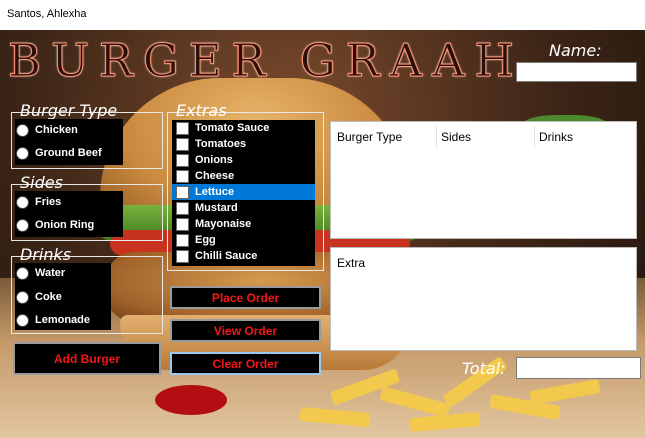  I want to click on column-header-sides: Sides, so click(456, 137).